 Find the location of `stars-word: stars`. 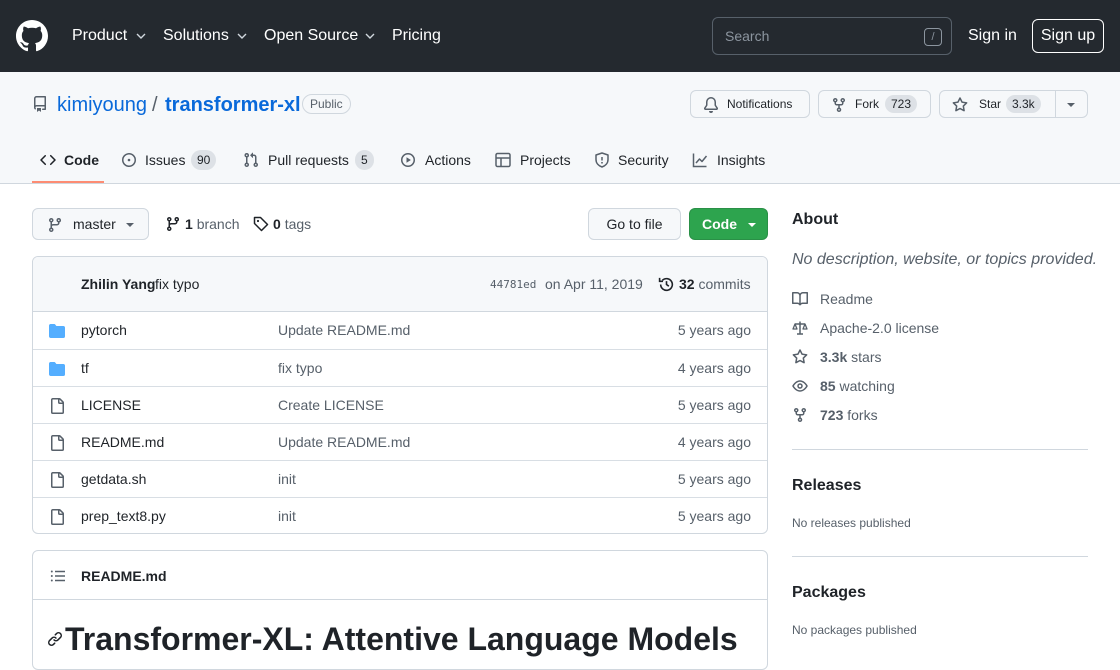

stars-word: stars is located at coordinates (866, 357).